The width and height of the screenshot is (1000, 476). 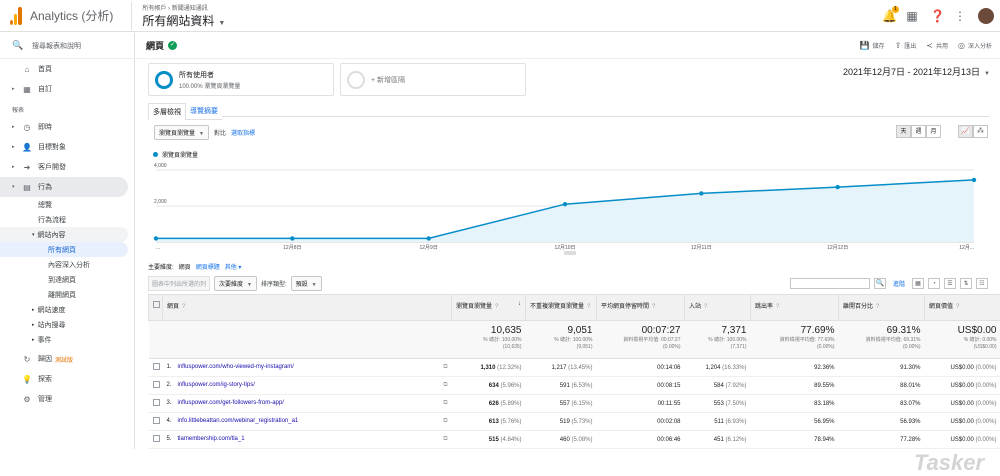 What do you see at coordinates (64, 234) in the screenshot?
I see `sidebar-sub-site-content: ▾網站內容` at bounding box center [64, 234].